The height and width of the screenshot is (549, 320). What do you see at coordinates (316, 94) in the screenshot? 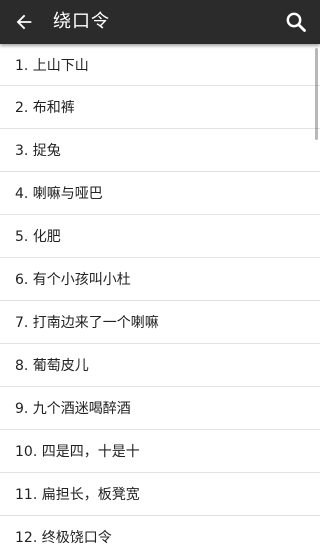
I see `scrollbar` at bounding box center [316, 94].